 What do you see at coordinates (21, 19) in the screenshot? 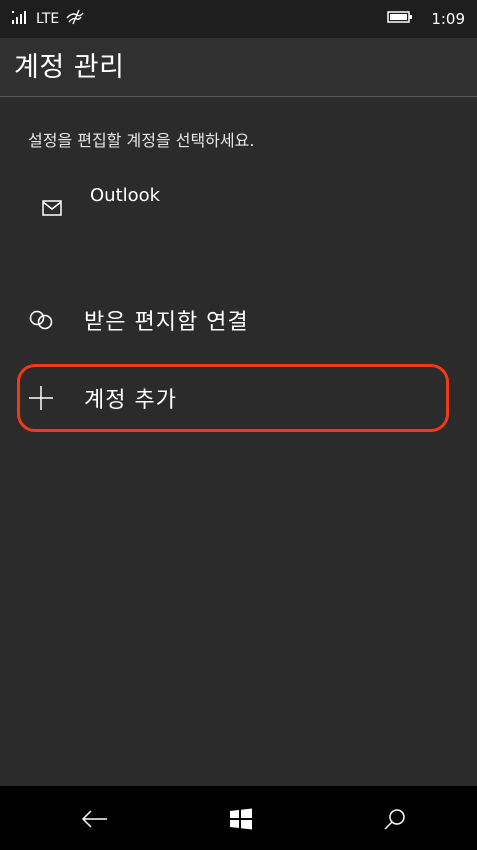
I see `signal-icon` at bounding box center [21, 19].